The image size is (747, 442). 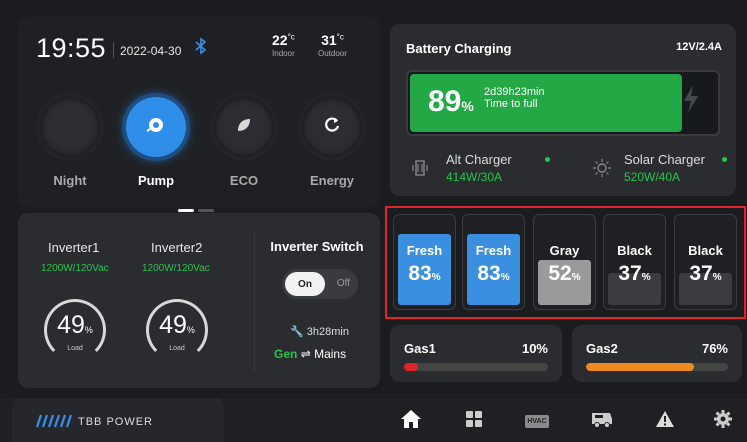 I want to click on tank-value: 37%, so click(x=705, y=274).